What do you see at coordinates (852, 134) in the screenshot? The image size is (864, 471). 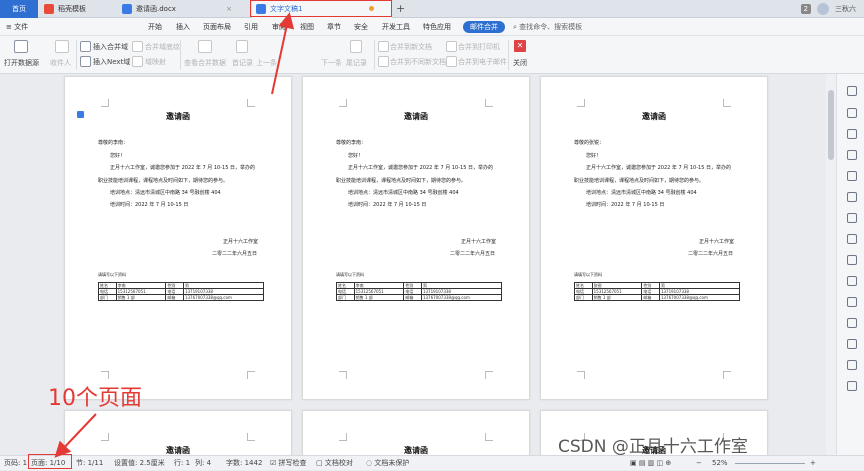 I see `shape-icon` at bounding box center [852, 134].